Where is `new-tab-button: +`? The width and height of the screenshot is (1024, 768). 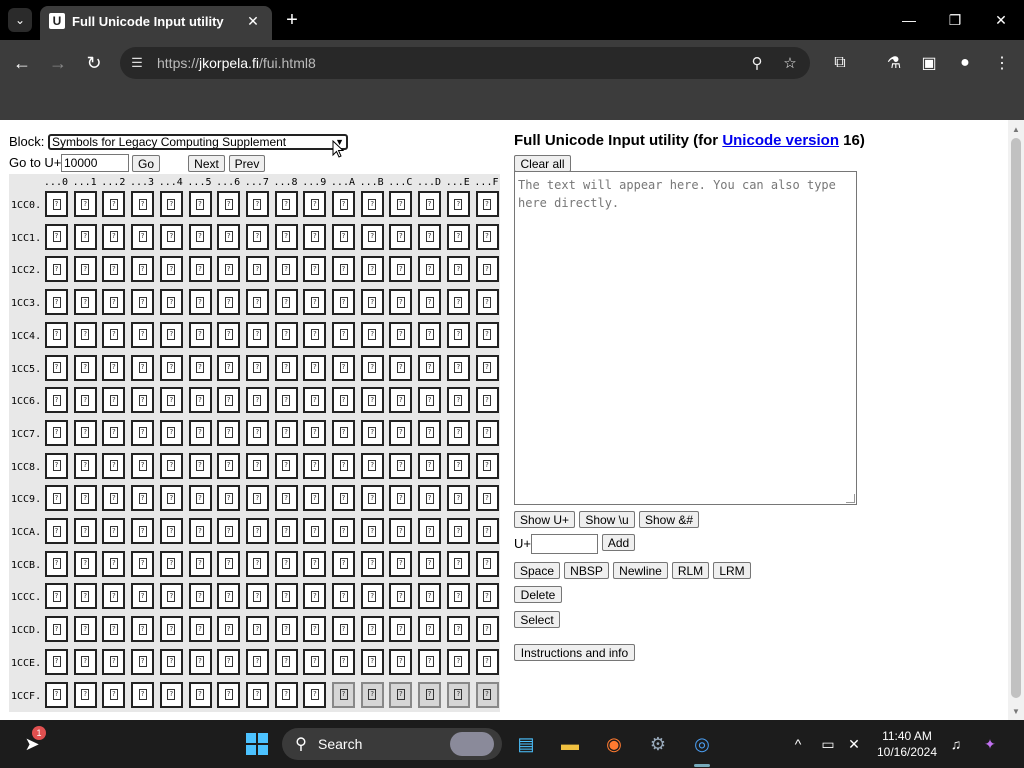 new-tab-button: + is located at coordinates (292, 20).